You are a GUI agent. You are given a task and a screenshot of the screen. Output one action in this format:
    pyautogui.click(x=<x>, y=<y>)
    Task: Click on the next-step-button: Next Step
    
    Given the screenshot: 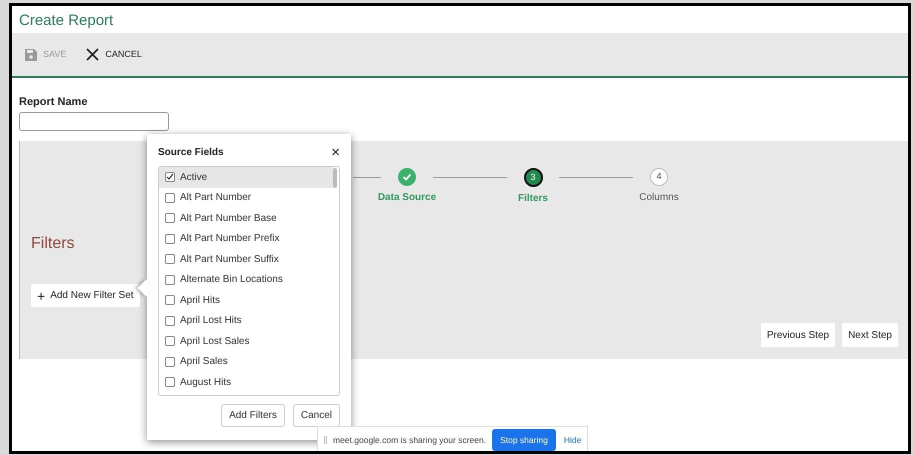 What is the action you would take?
    pyautogui.click(x=870, y=335)
    